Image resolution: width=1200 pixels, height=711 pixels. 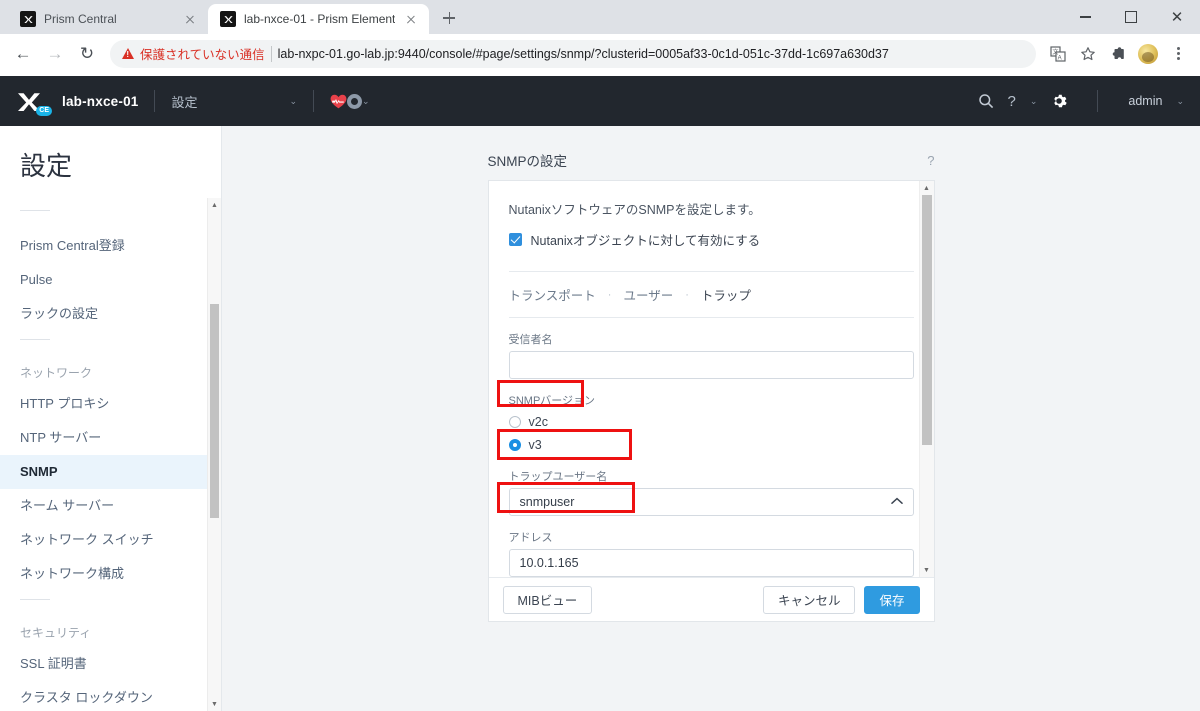 What do you see at coordinates (552, 294) in the screenshot?
I see `tab-transport: トランスポート` at bounding box center [552, 294].